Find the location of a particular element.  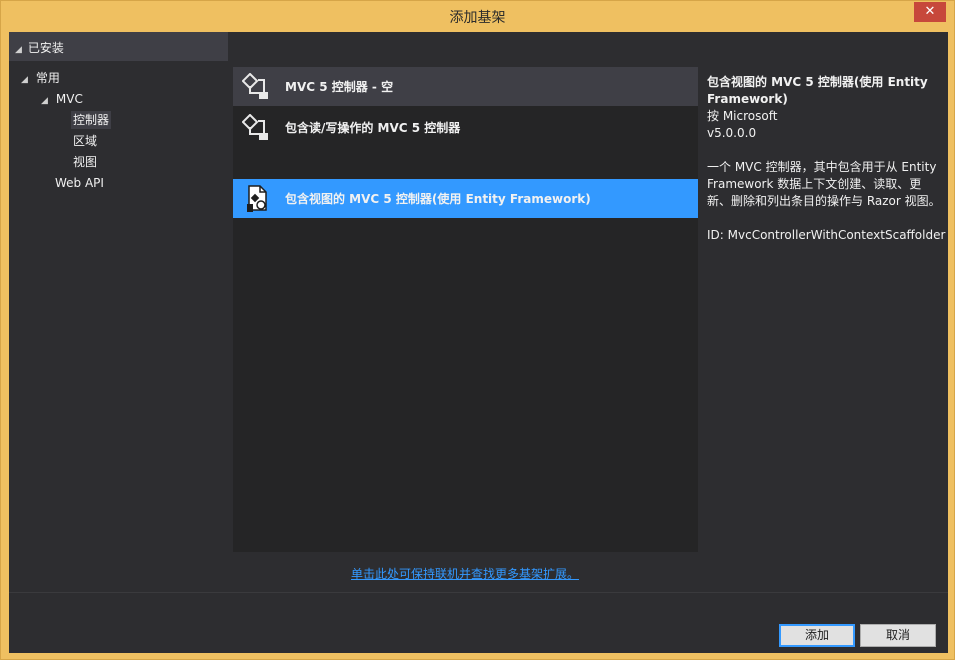

dialog-footer: 添加 取消 is located at coordinates (478, 622).